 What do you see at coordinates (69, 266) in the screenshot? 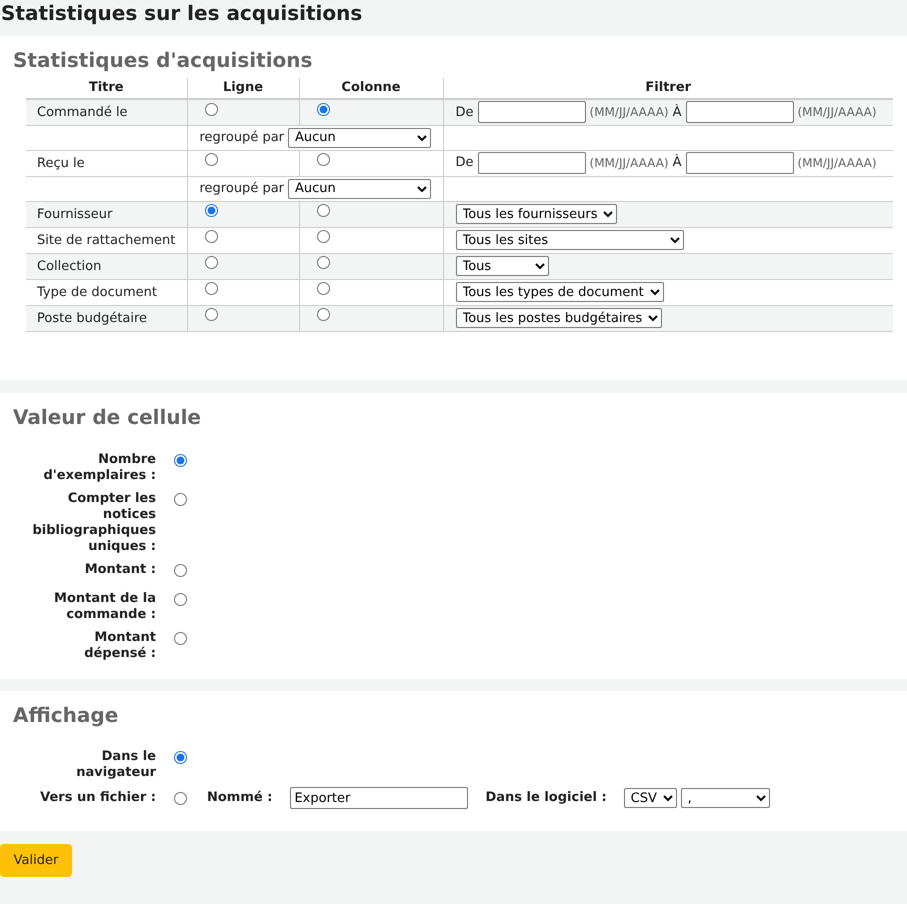
I see `row-title: Collection` at bounding box center [69, 266].